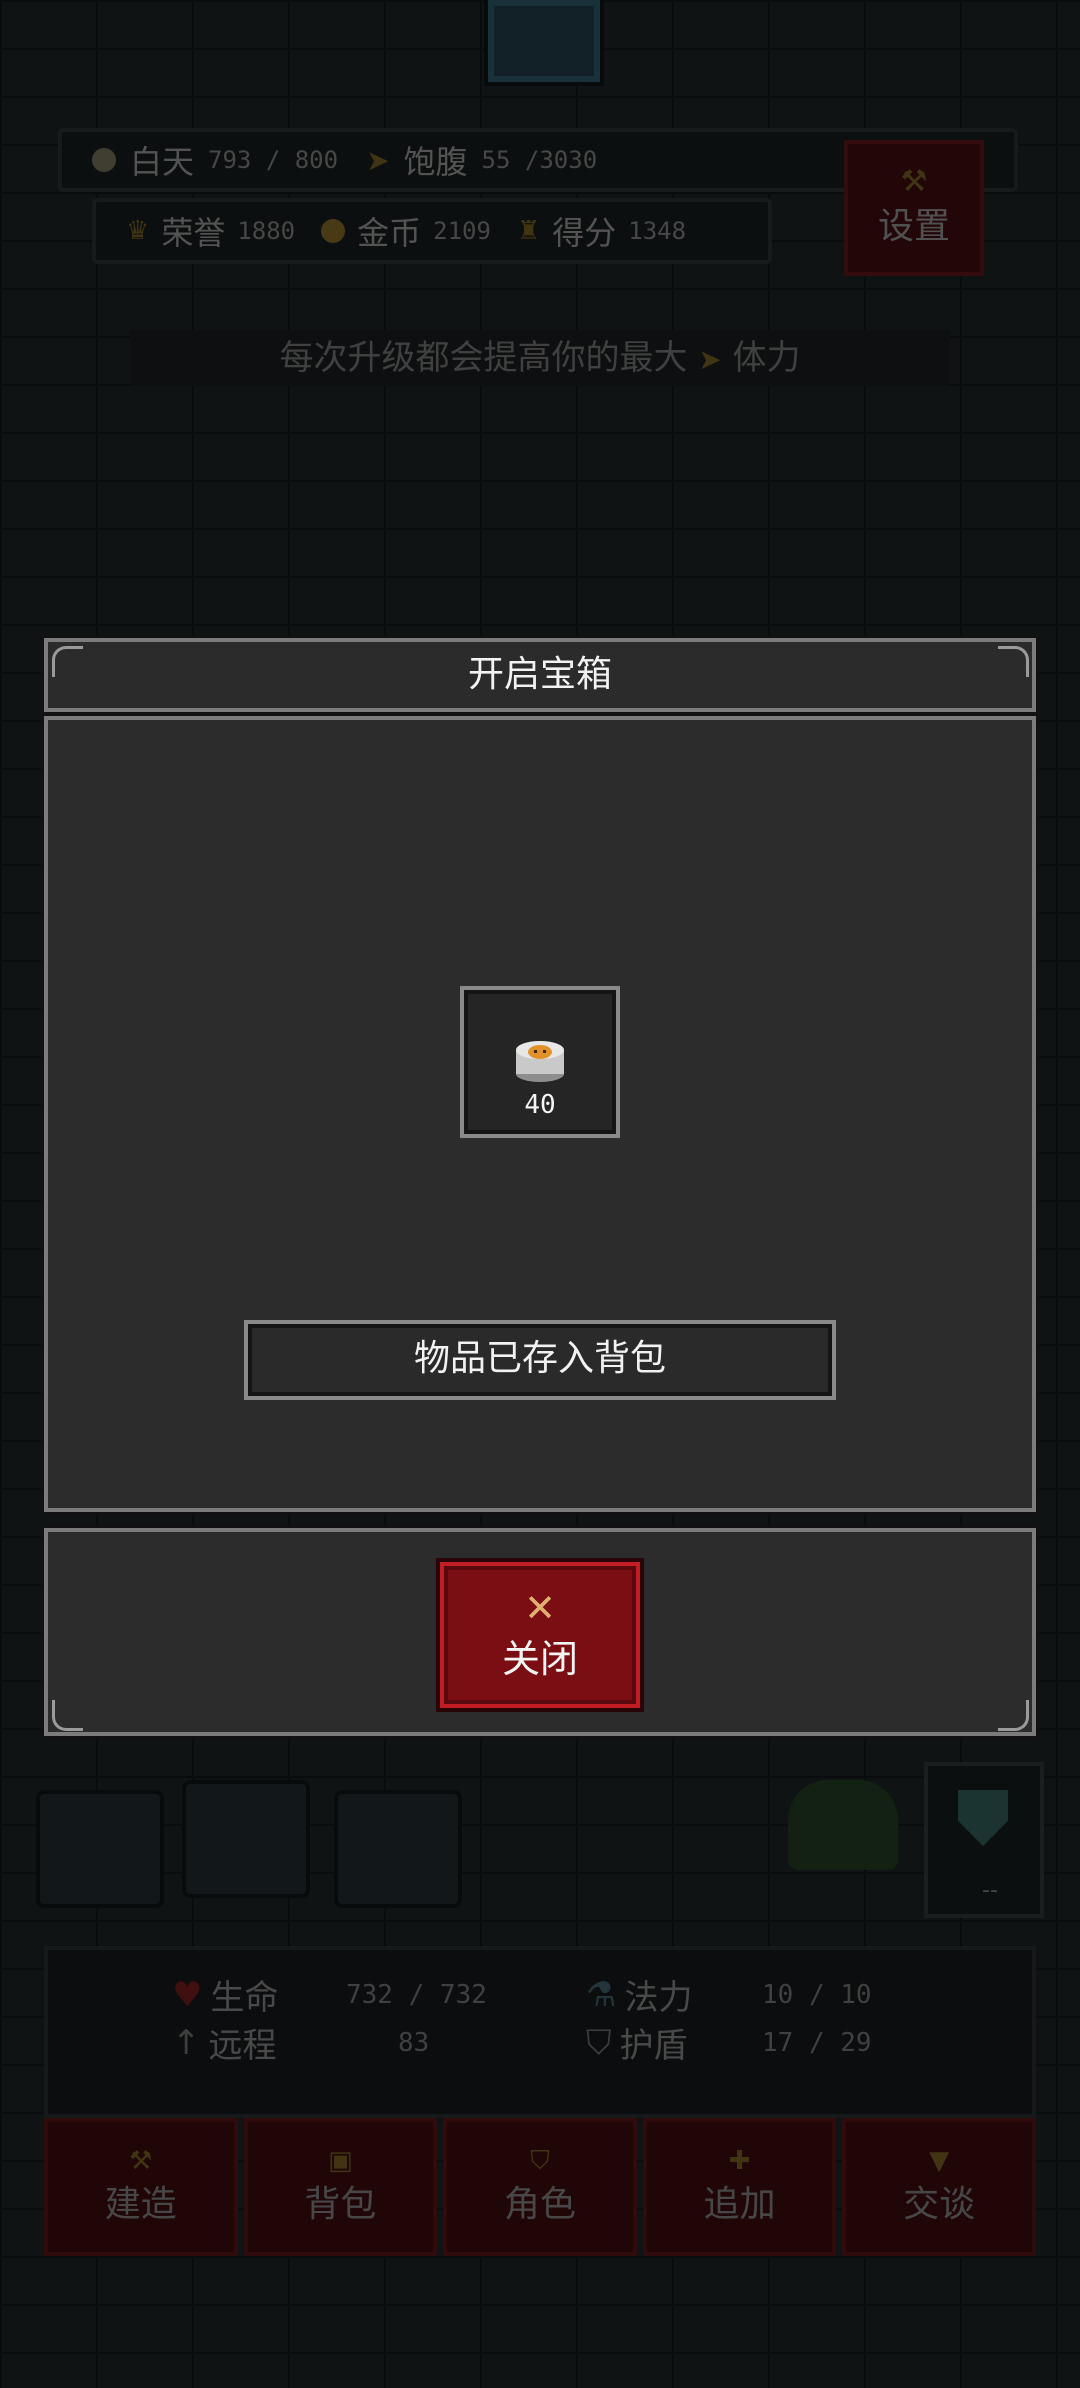 Image resolution: width=1080 pixels, height=2388 pixels. What do you see at coordinates (540, 1105) in the screenshot?
I see `item-count: 40` at bounding box center [540, 1105].